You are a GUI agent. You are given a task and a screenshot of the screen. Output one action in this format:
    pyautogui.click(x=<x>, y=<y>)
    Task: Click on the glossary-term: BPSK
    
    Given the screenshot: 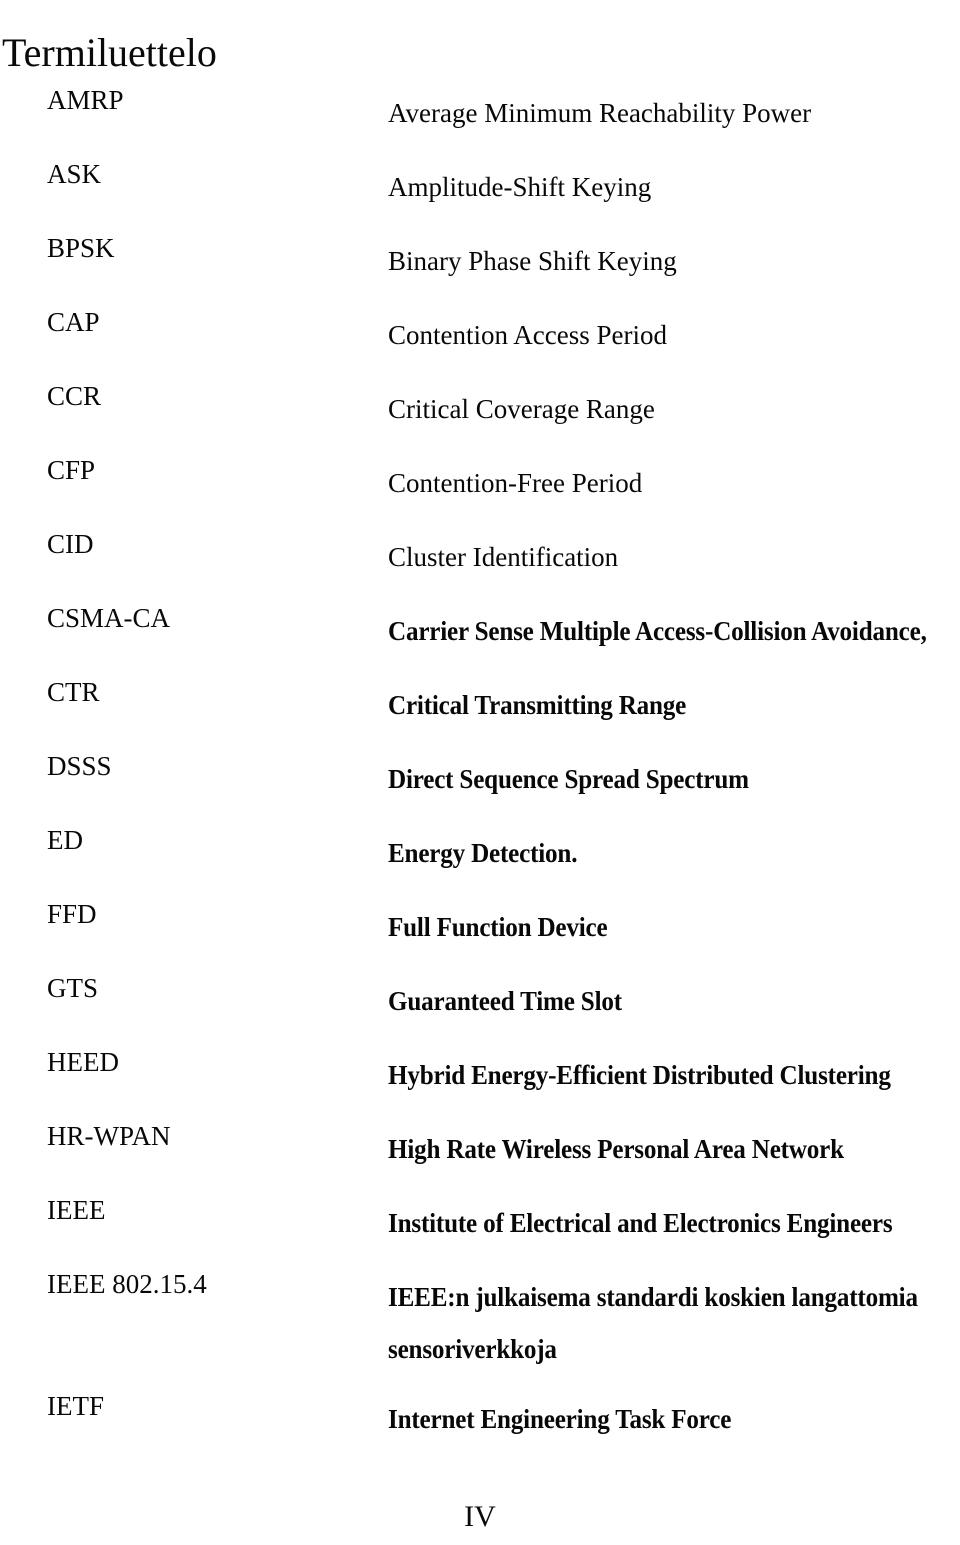 What is the action you would take?
    pyautogui.click(x=81, y=248)
    